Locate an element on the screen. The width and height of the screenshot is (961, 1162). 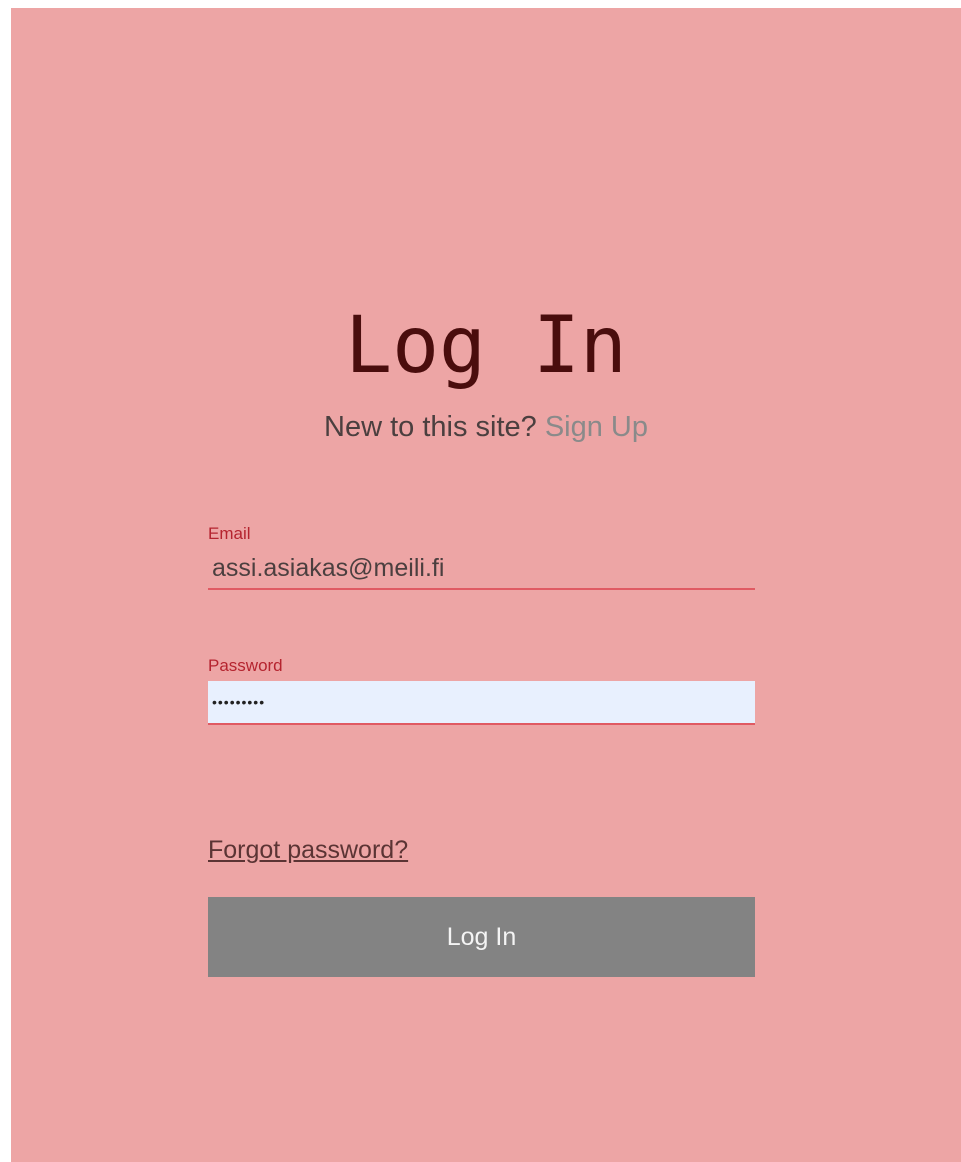
password-field is located at coordinates (481, 703).